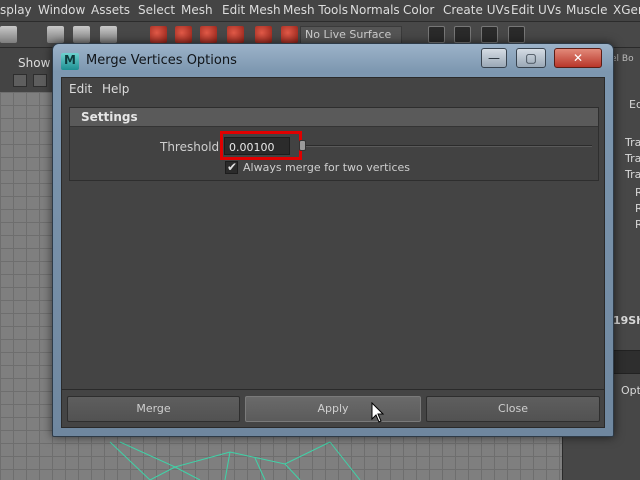  Describe the element at coordinates (449, 146) in the screenshot. I see `threshold-slider-track` at that location.